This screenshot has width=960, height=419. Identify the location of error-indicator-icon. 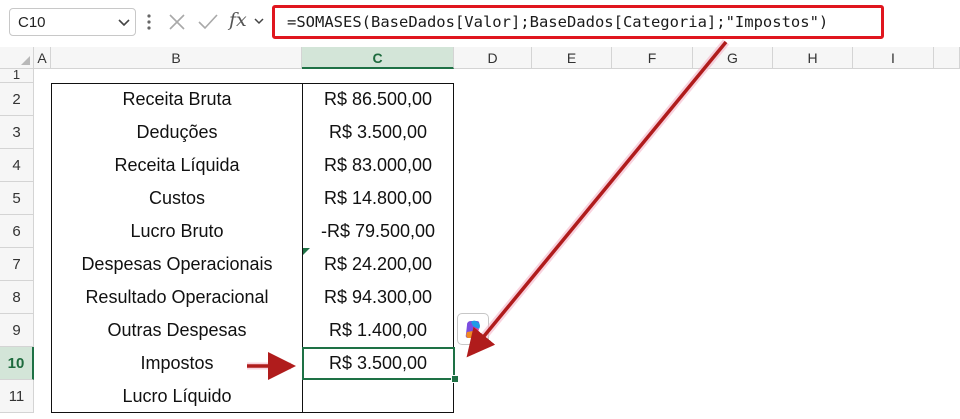
(306, 251).